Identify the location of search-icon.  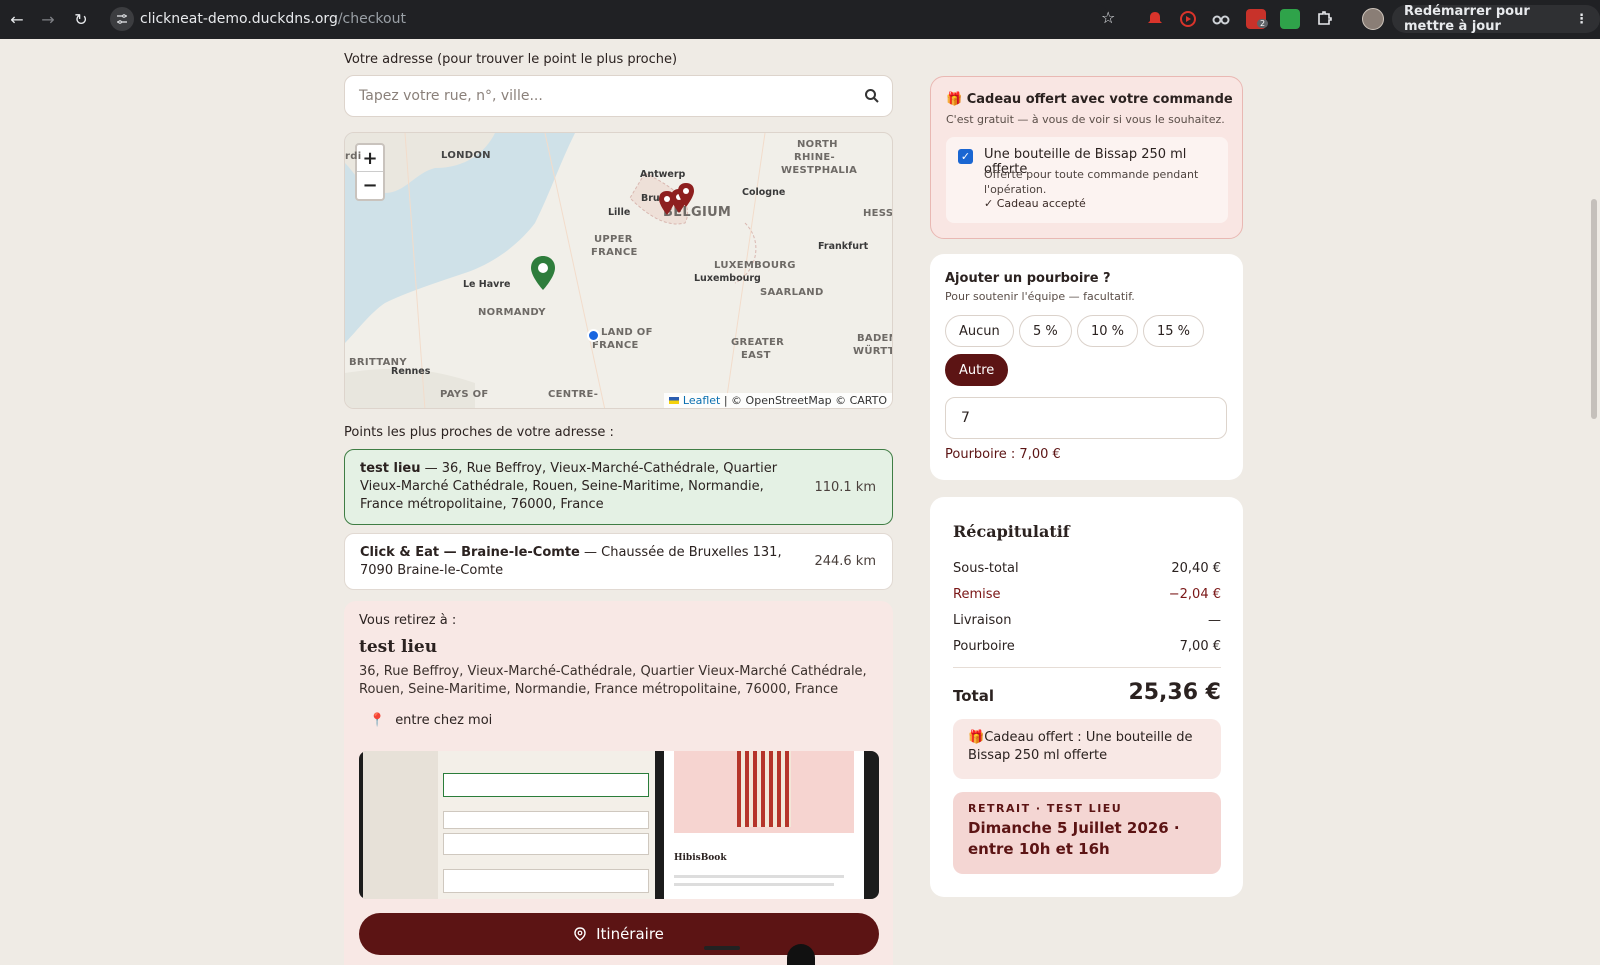
(872, 96).